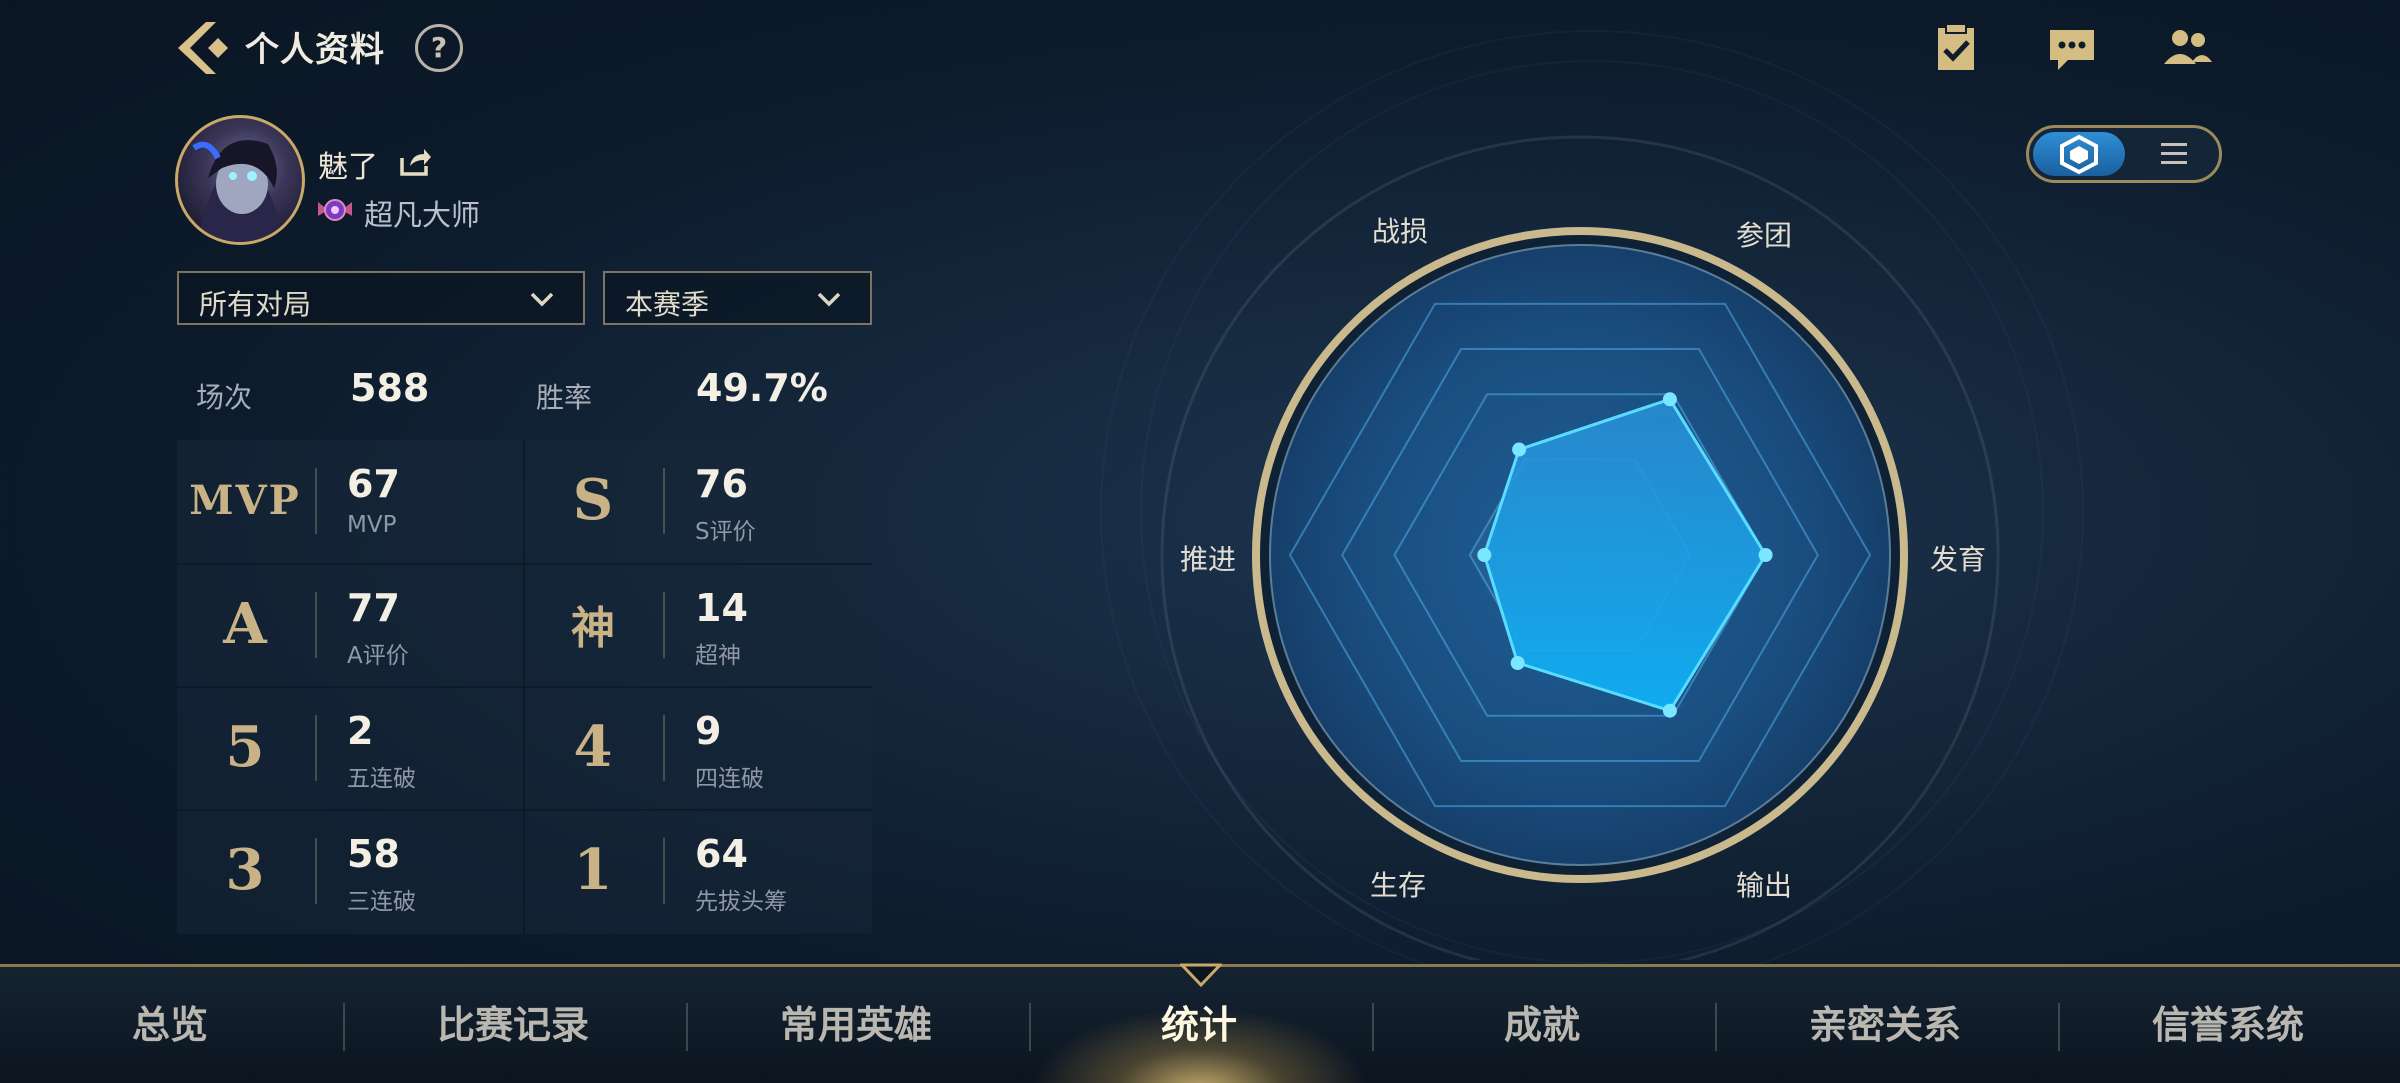 Image resolution: width=2400 pixels, height=1083 pixels. Describe the element at coordinates (348, 167) in the screenshot. I see `username: 魅了` at that location.